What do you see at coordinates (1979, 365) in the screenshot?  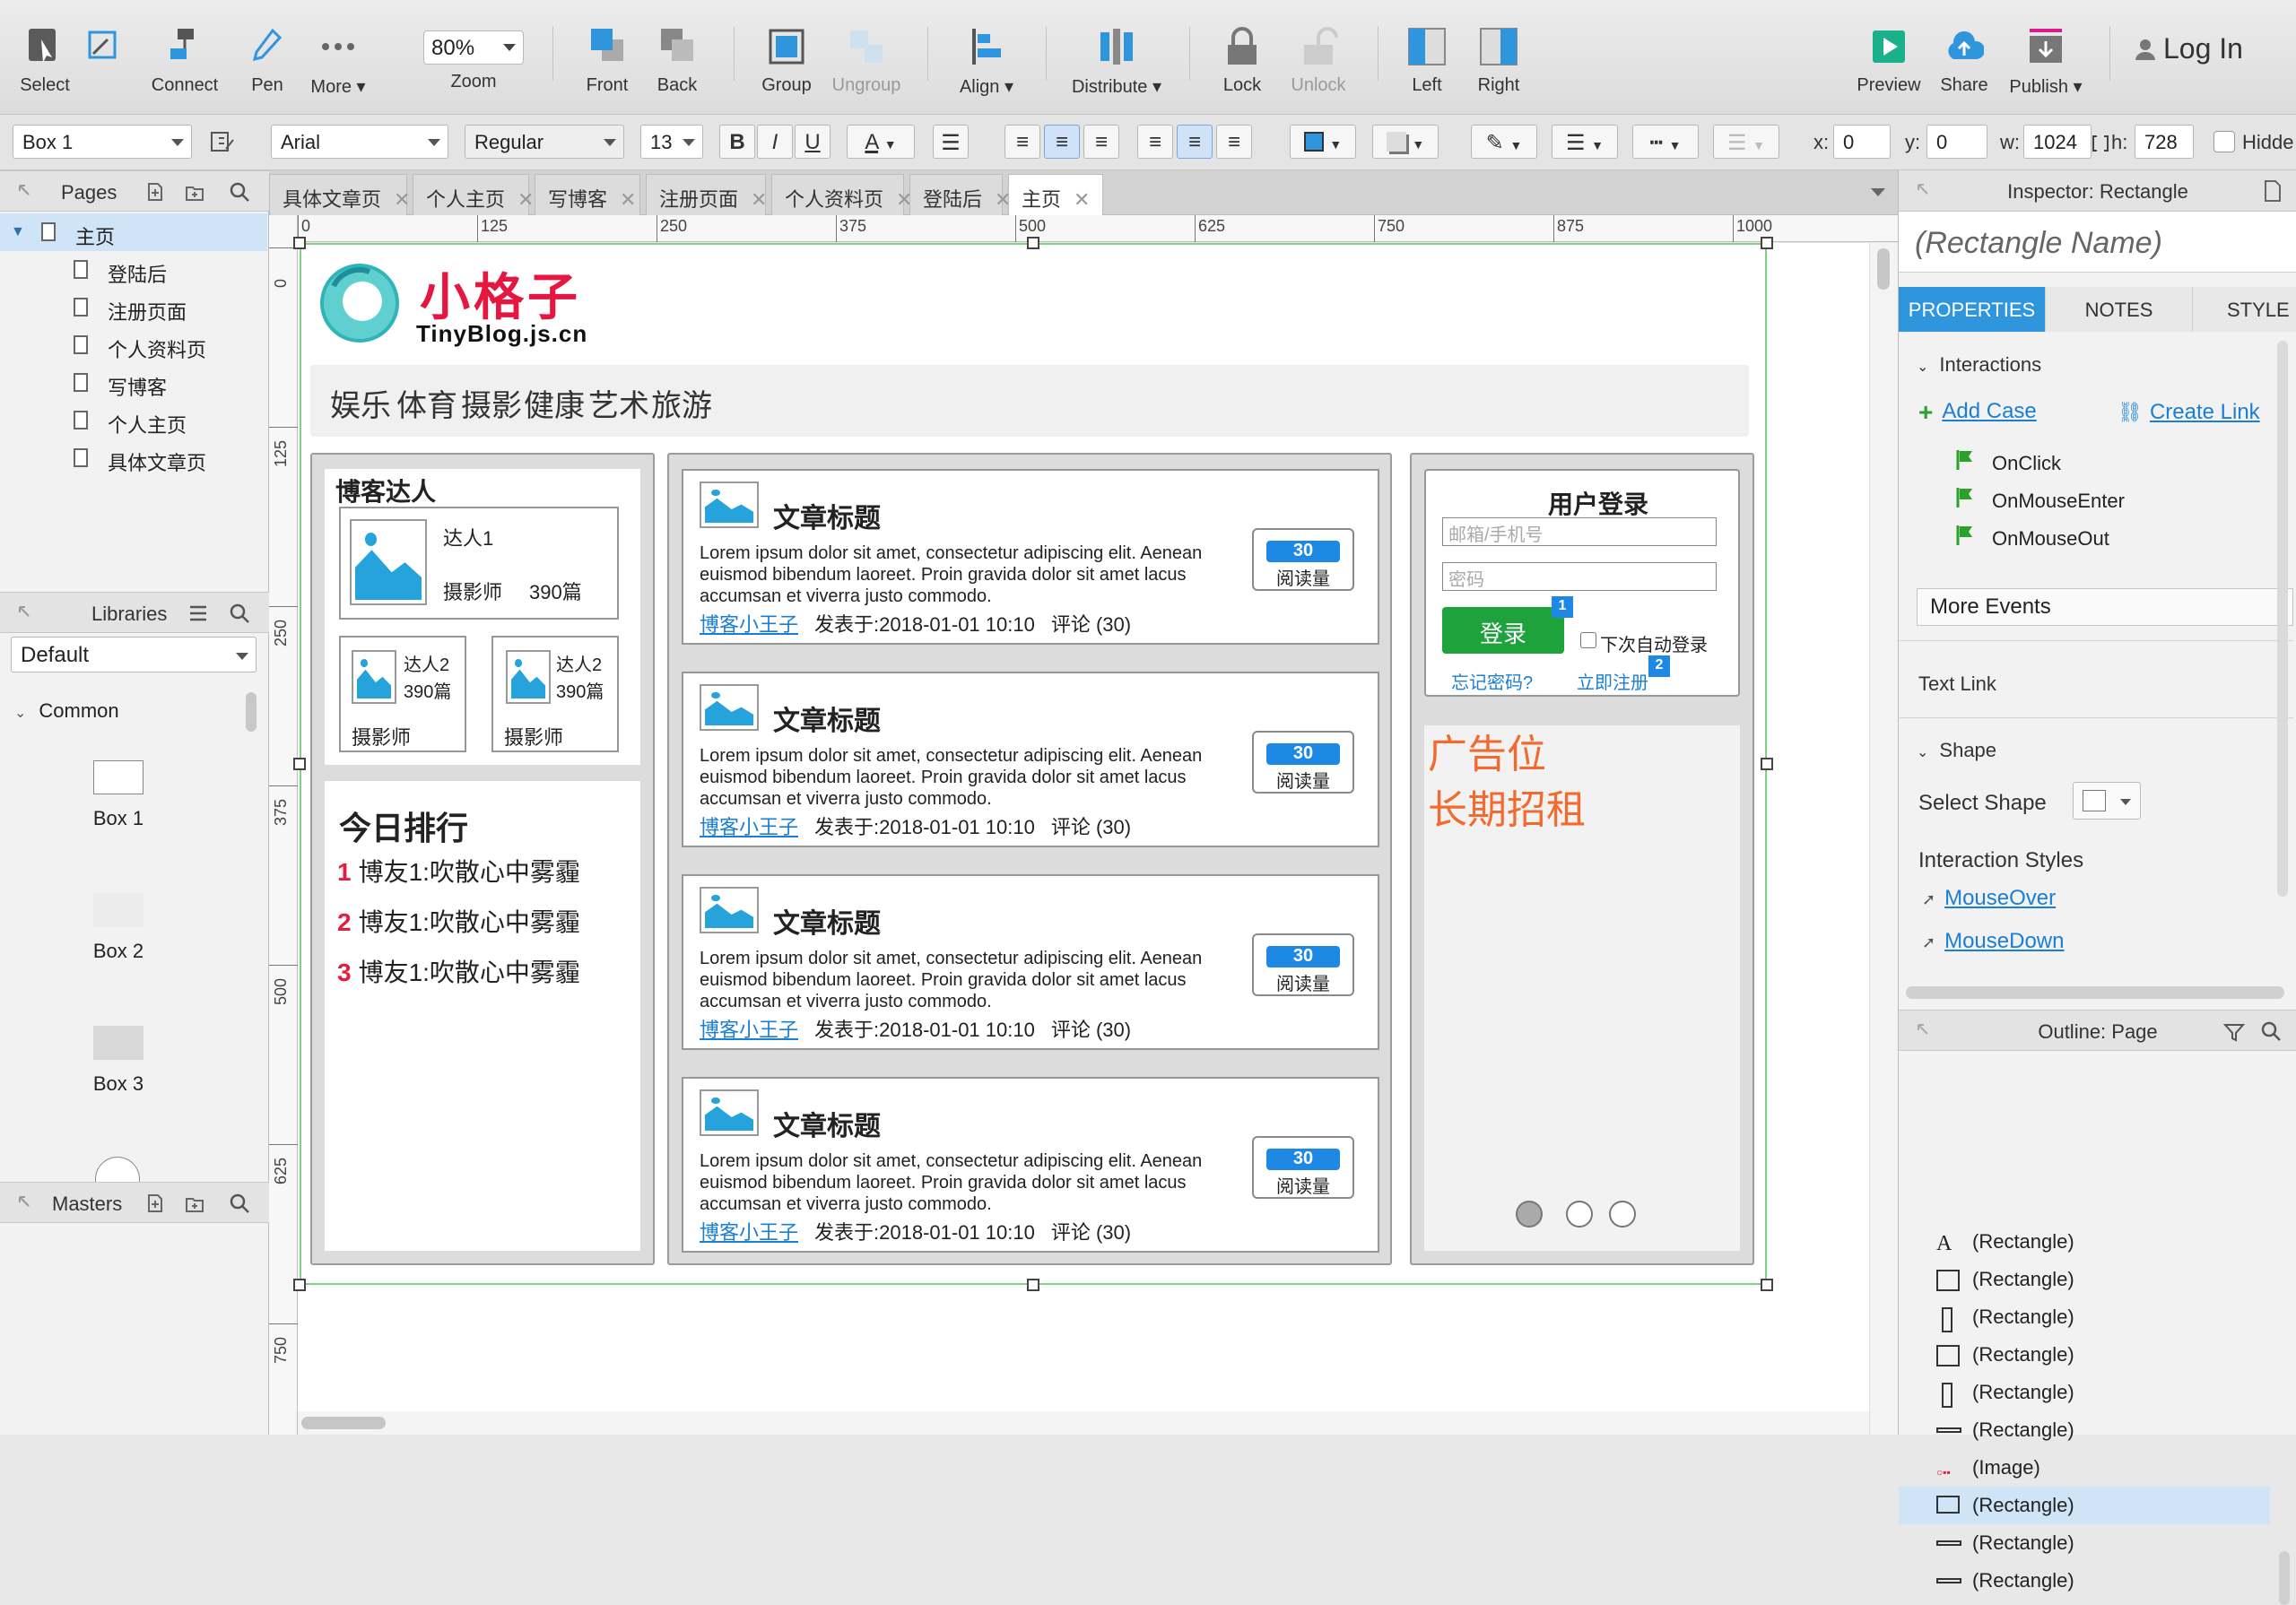 I see `interactions-section: ⌄ Interactions` at bounding box center [1979, 365].